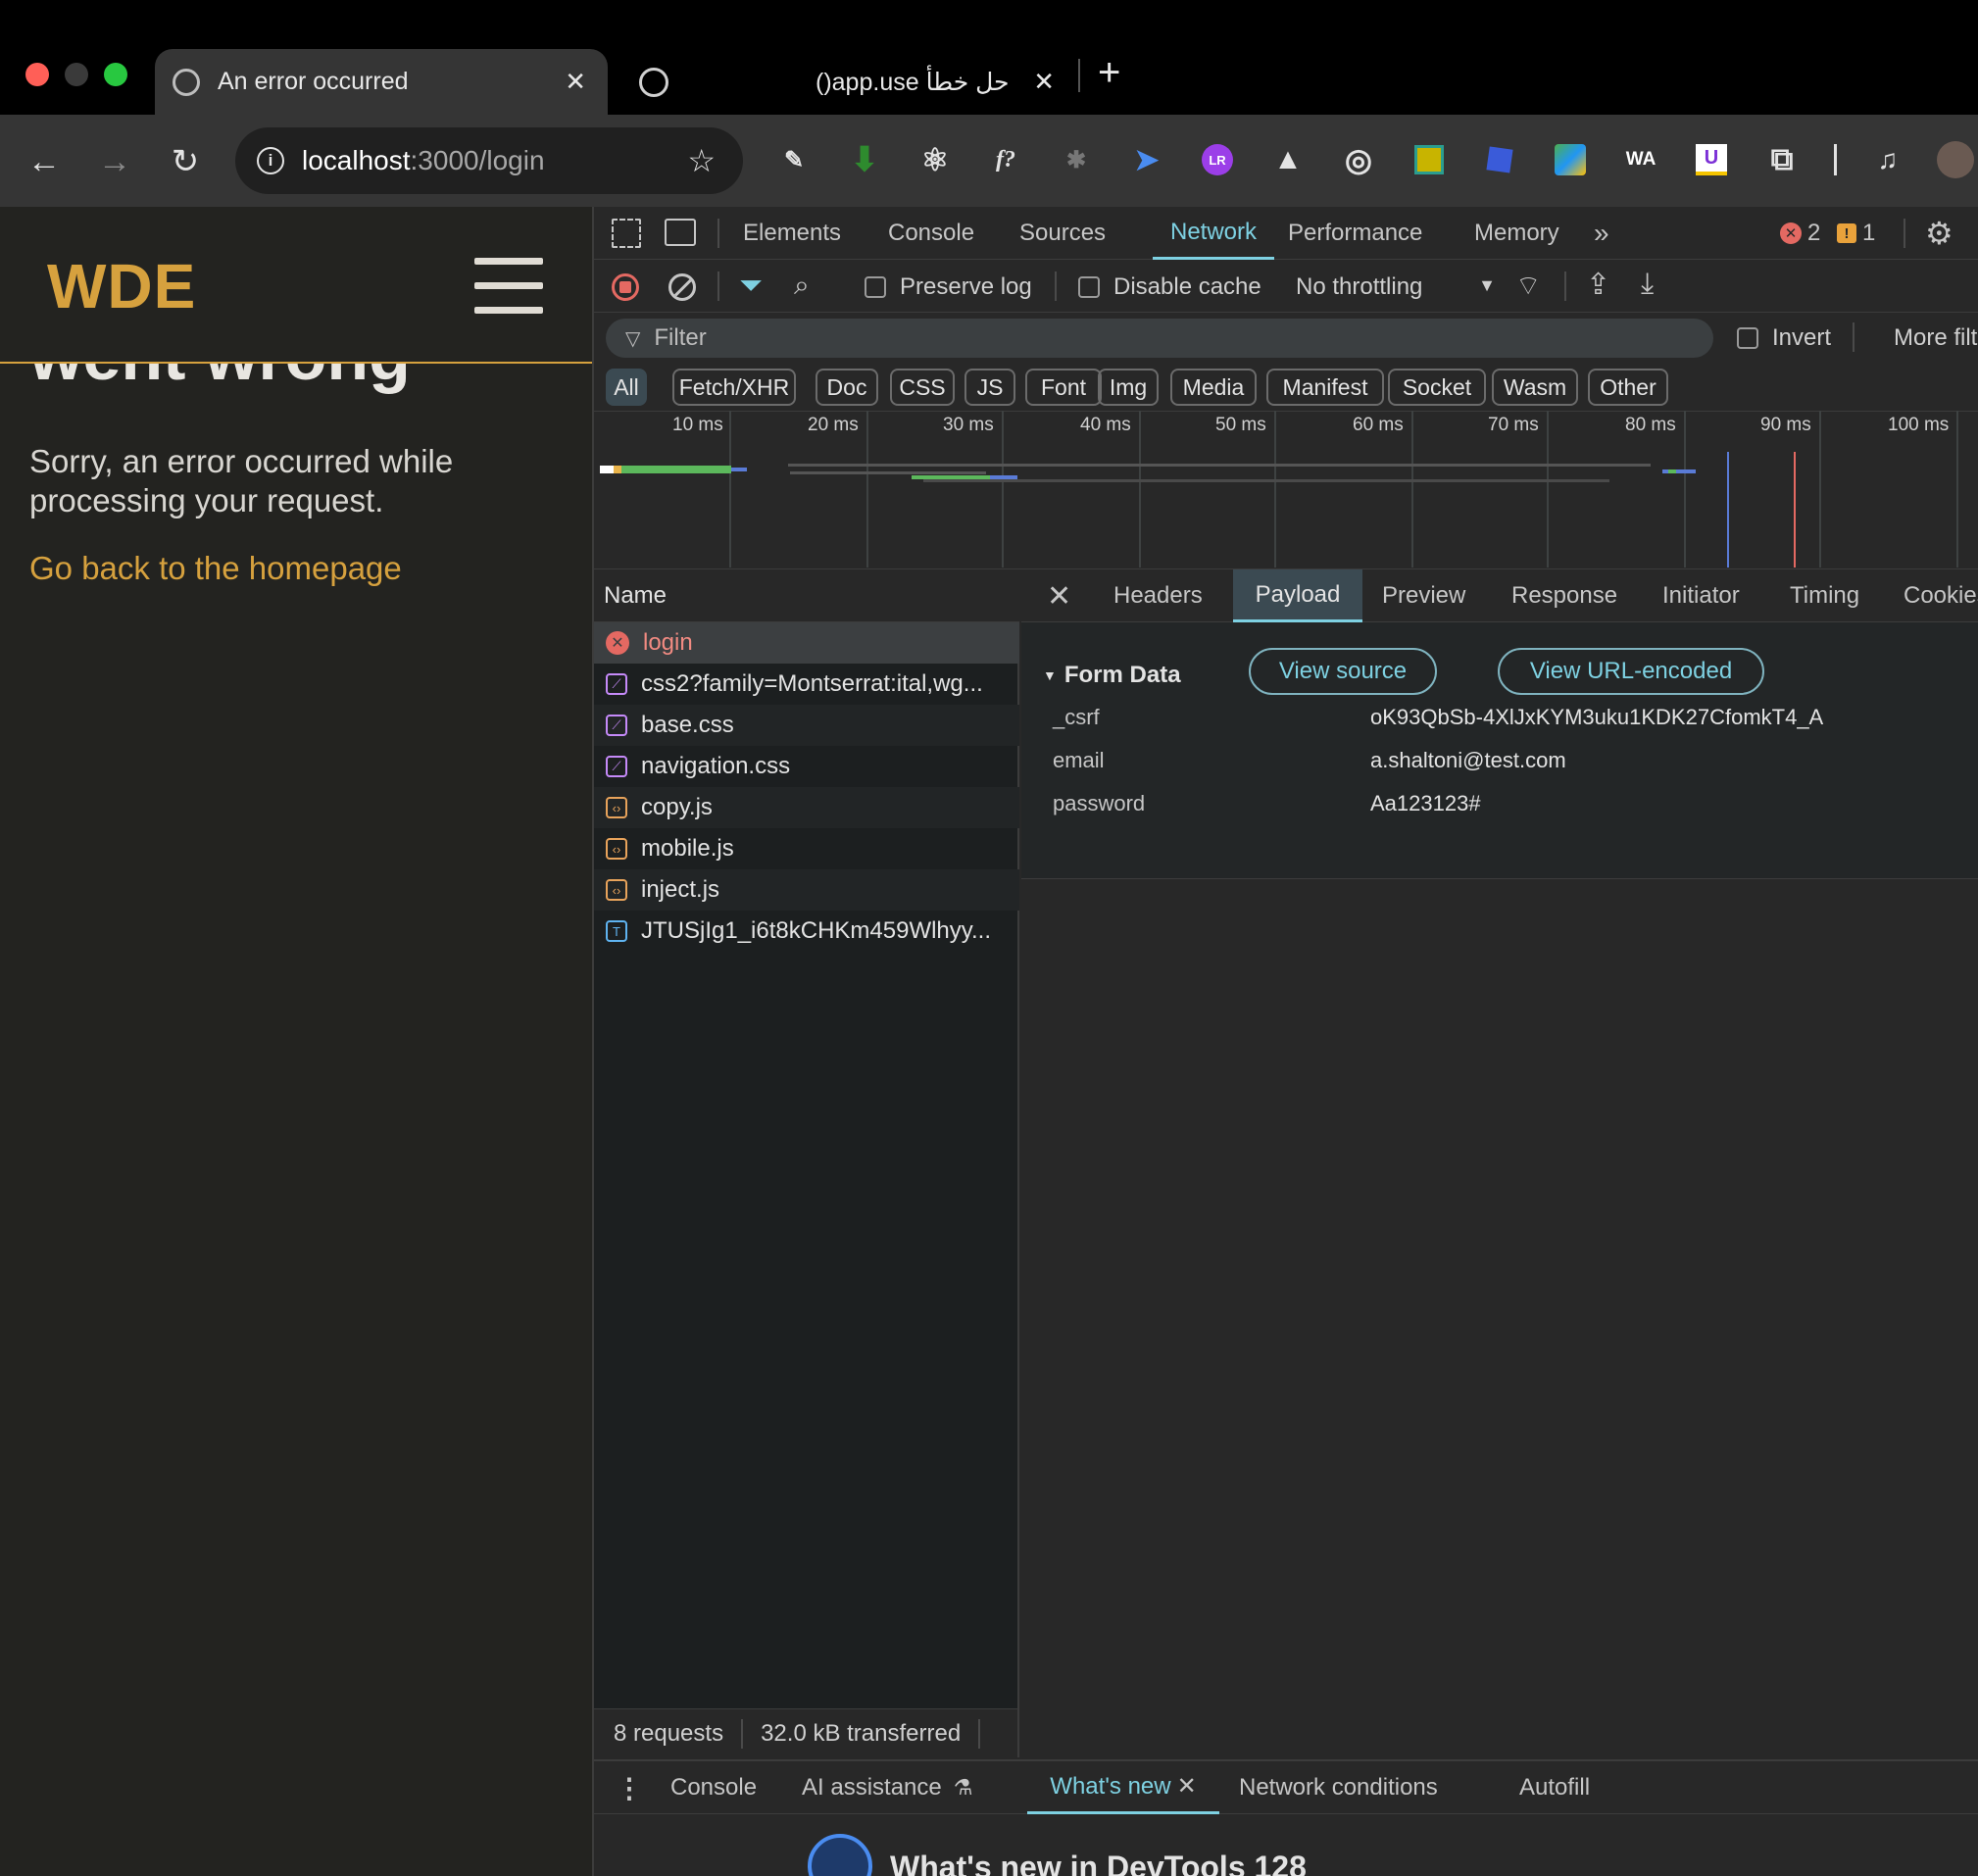 This screenshot has height=1876, width=1978. I want to click on request-row: ✕ login, so click(806, 643).